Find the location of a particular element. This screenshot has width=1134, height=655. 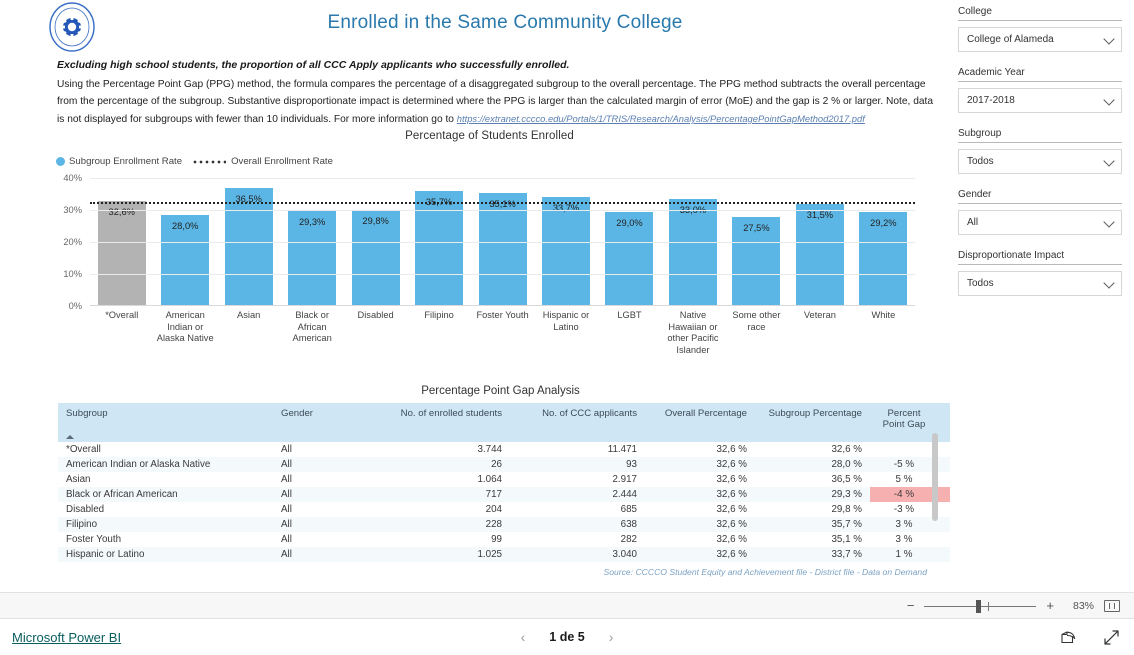

bar-value-label: 29,3% is located at coordinates (312, 222).